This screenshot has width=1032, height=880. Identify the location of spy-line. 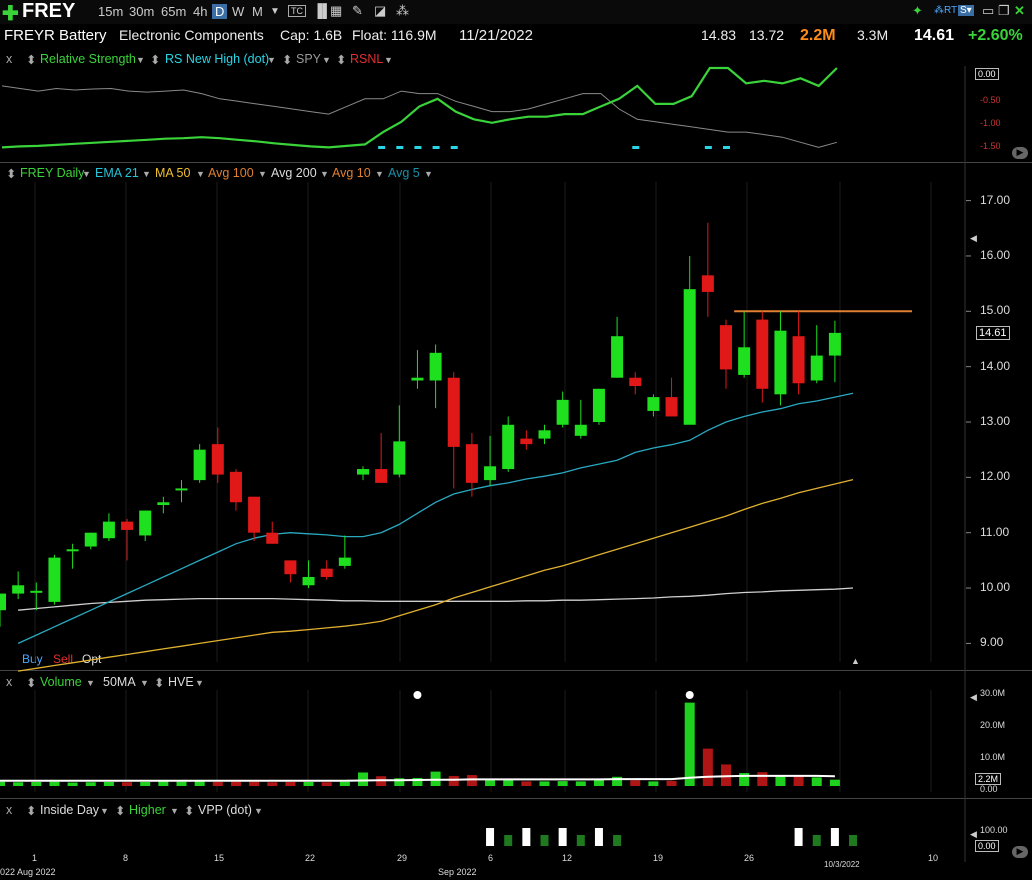
(419, 116).